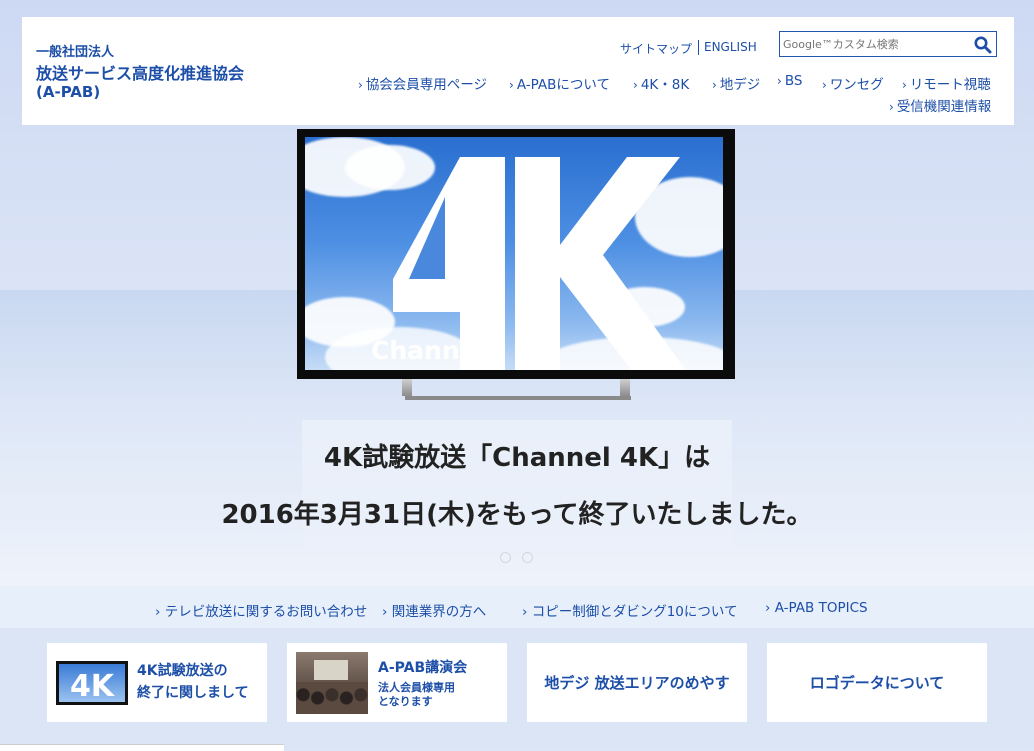 Image resolution: width=1034 pixels, height=751 pixels. What do you see at coordinates (517, 458) in the screenshot?
I see `hero-headline-1: 4K試験放送「Channel 4K」は` at bounding box center [517, 458].